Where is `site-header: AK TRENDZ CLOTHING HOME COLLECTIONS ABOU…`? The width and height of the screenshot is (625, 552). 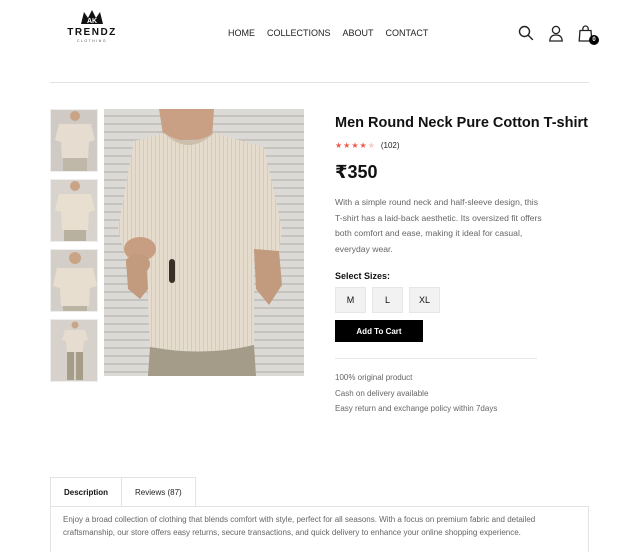
site-header: AK TRENDZ CLOTHING HOME COLLECTIONS ABOU… is located at coordinates (312, 35).